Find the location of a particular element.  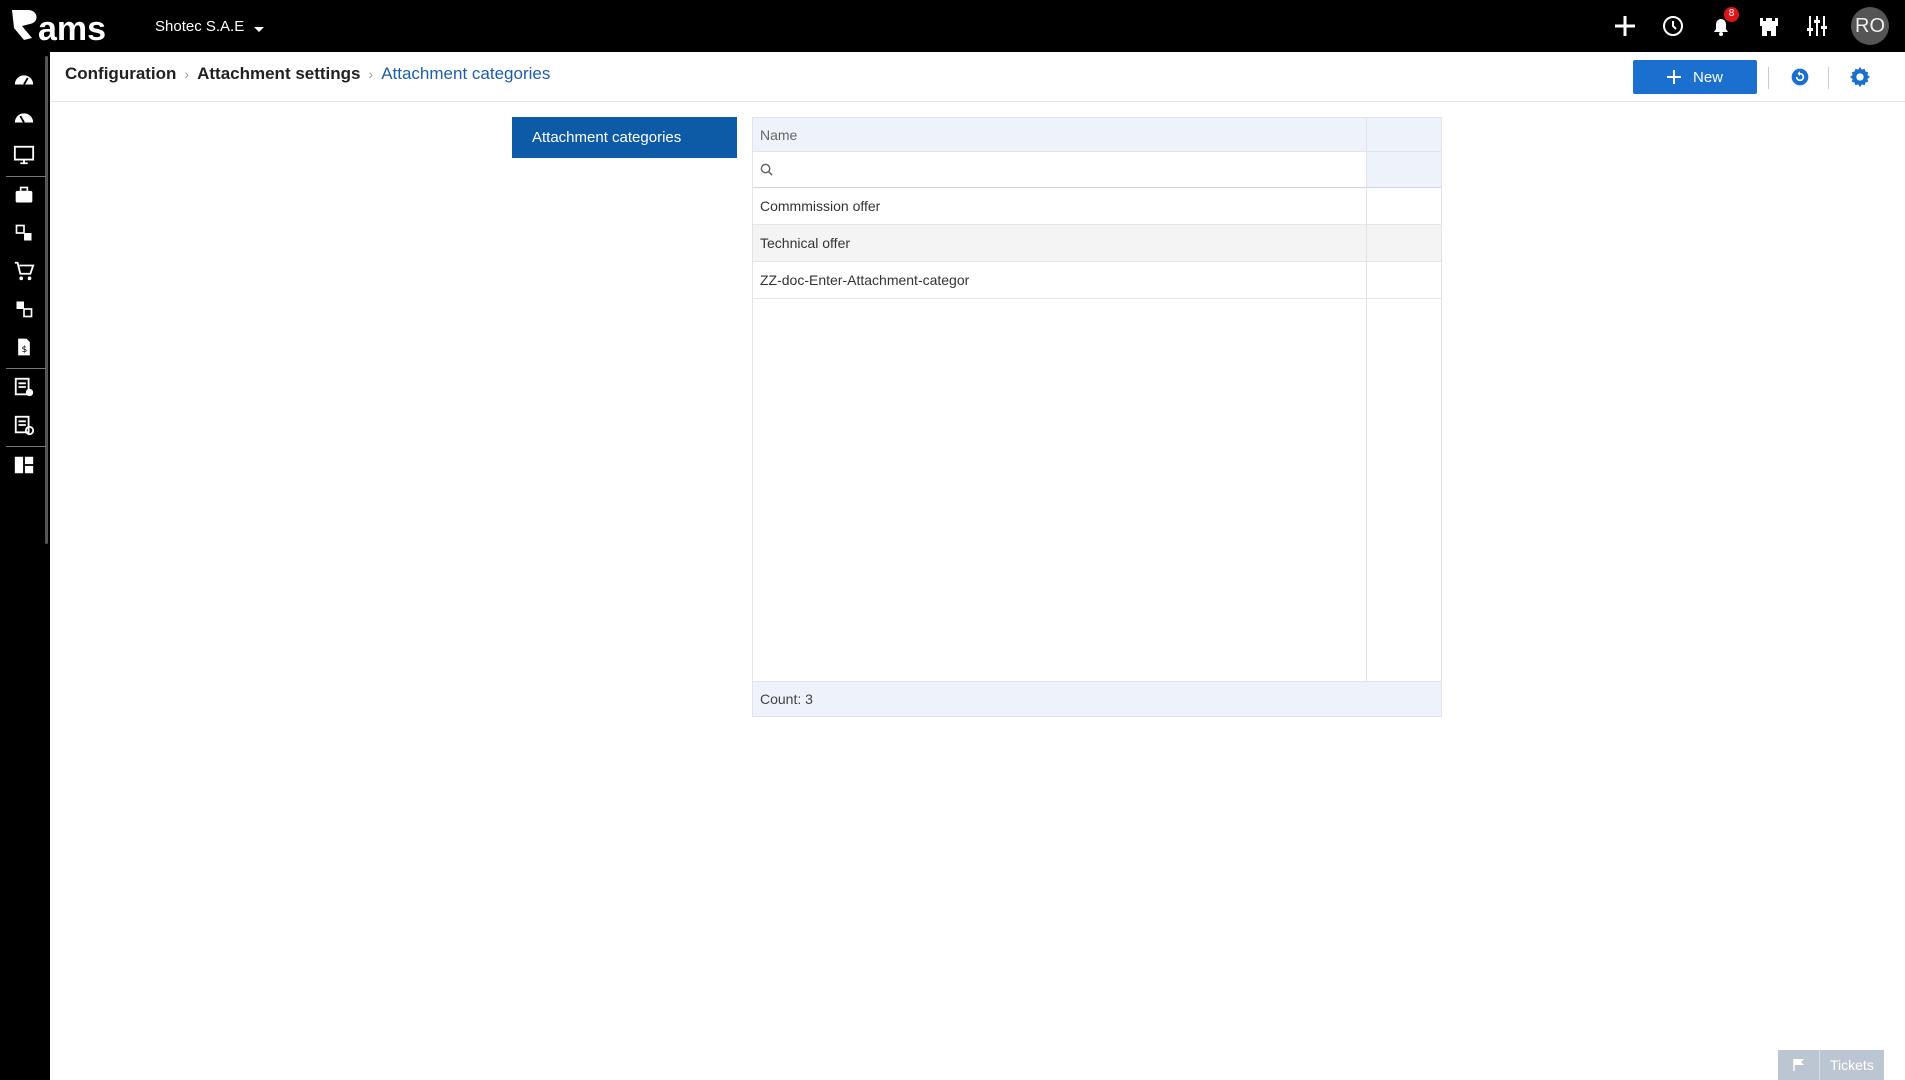

flag-icon is located at coordinates (1799, 1065).